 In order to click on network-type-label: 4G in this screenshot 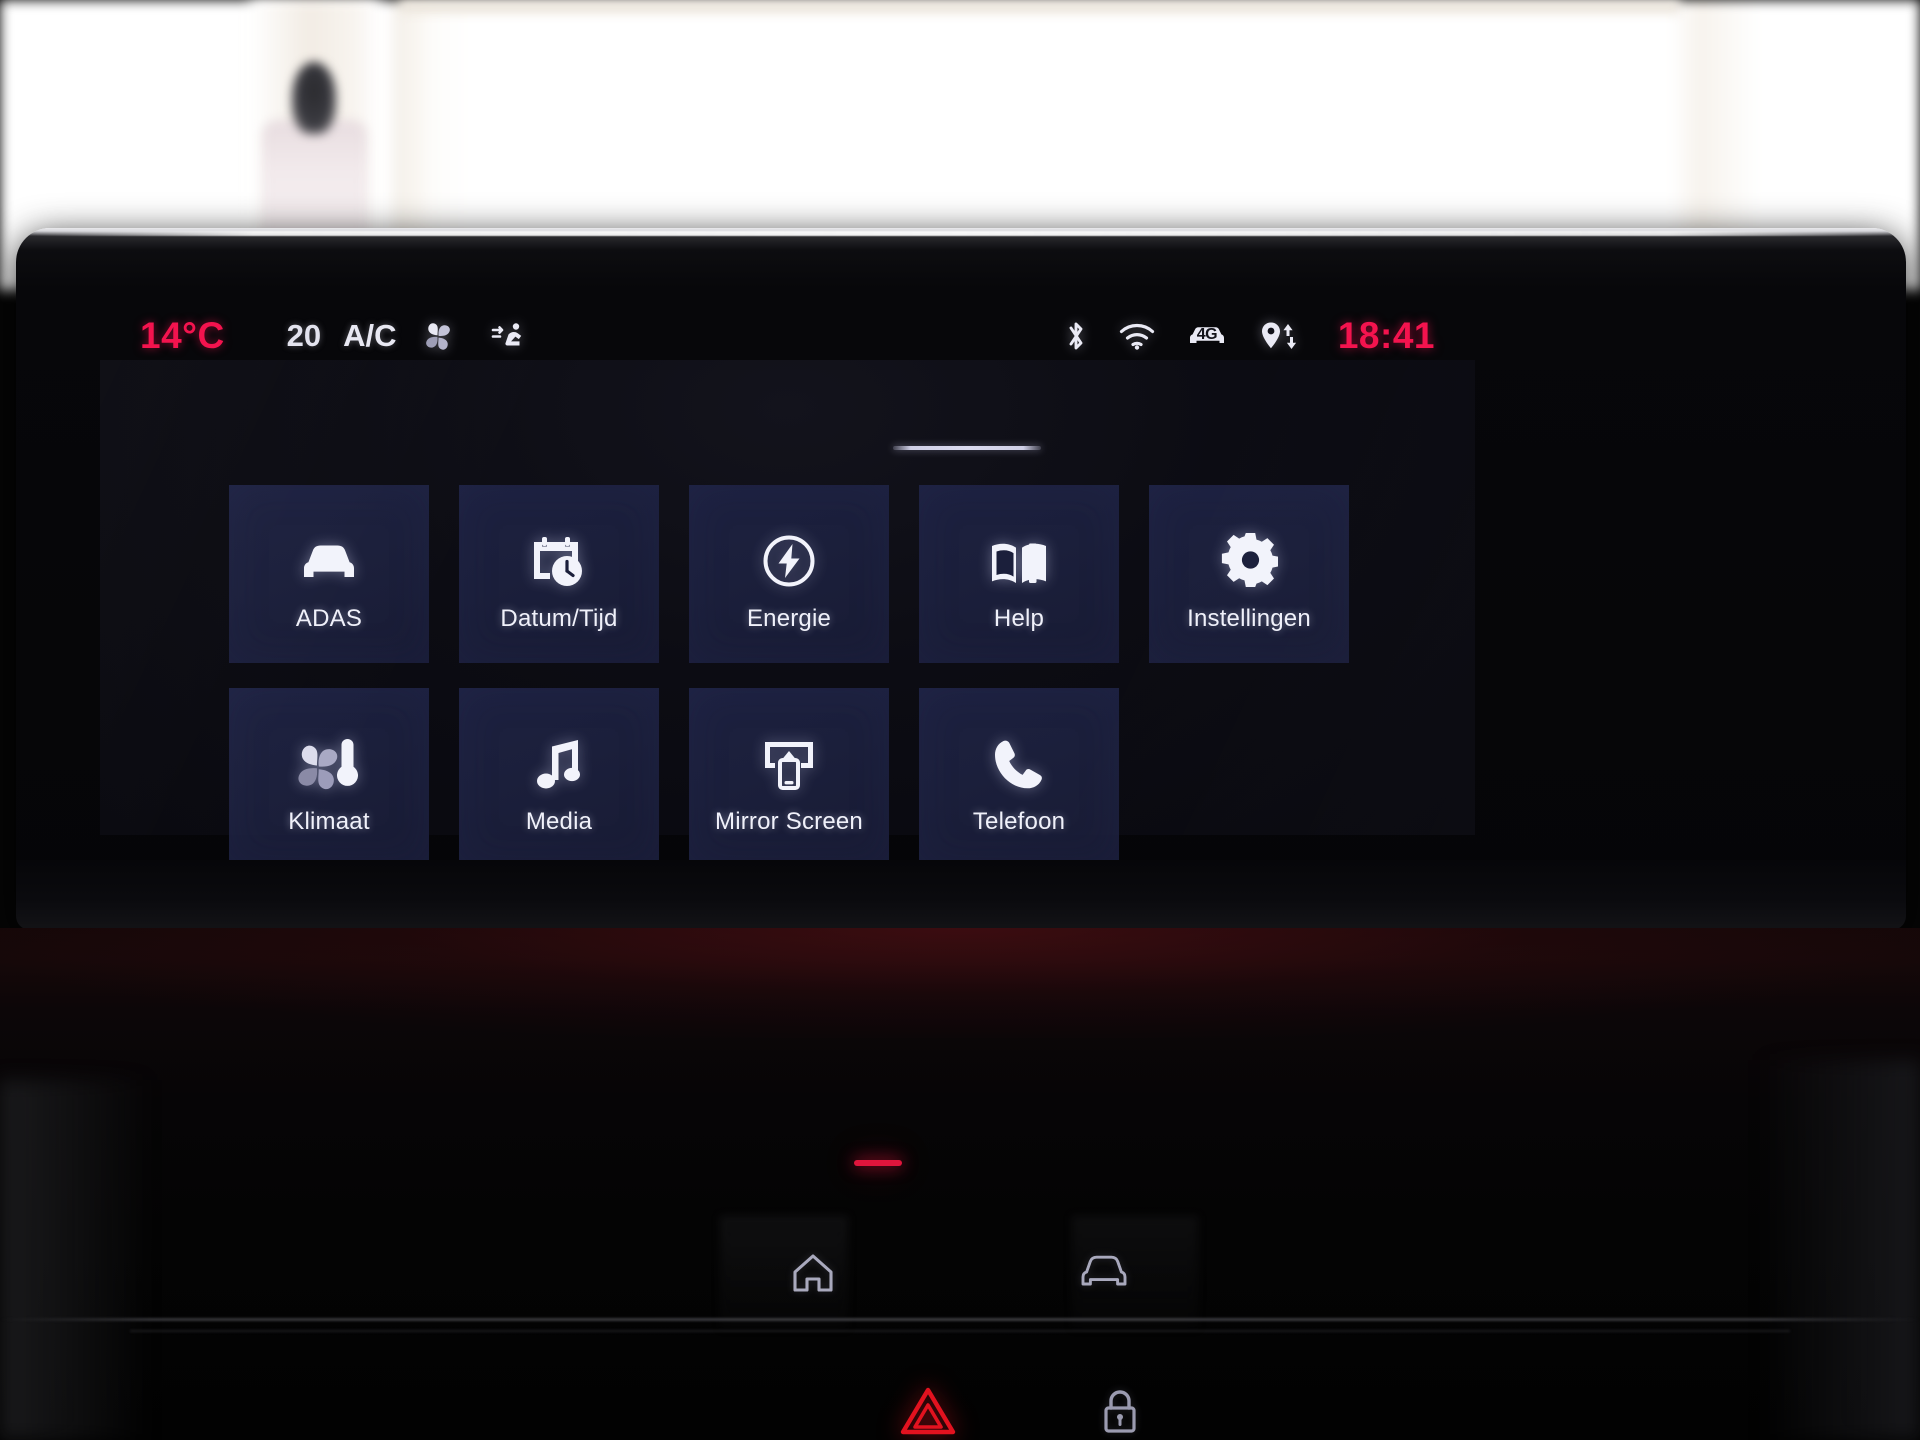, I will do `click(1207, 334)`.